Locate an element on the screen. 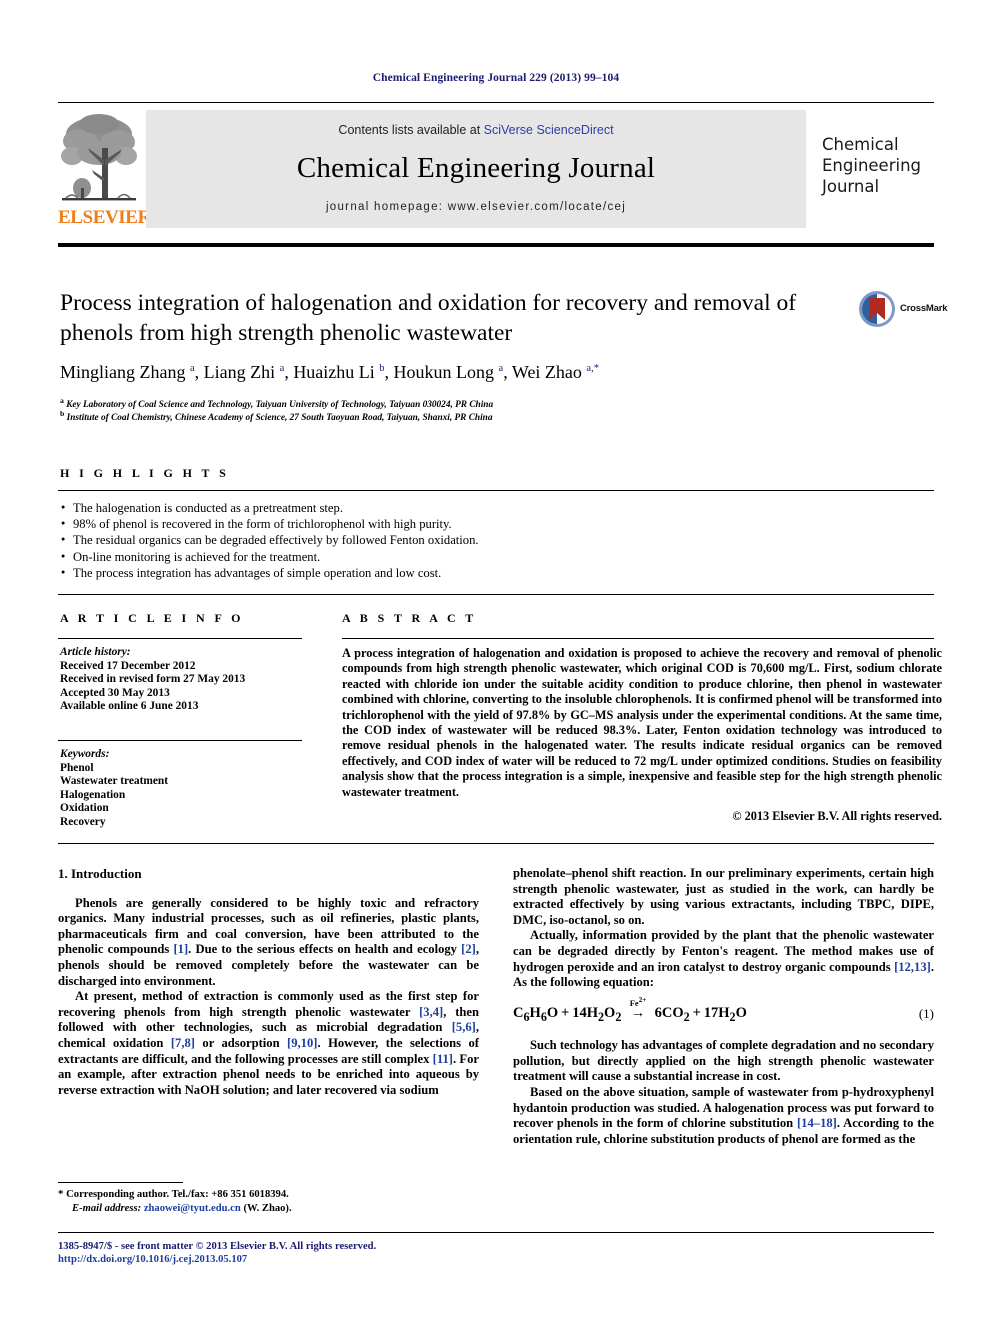  history-online: Available online 6 June 2013 is located at coordinates (129, 706).